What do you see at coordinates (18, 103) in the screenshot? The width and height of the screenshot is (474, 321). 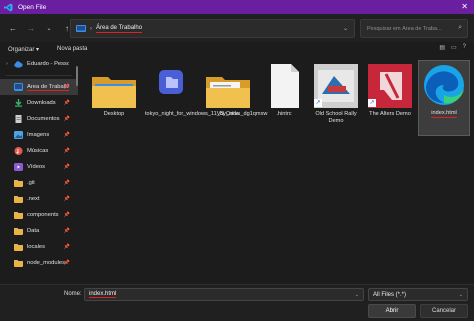 I see `download-icon` at bounding box center [18, 103].